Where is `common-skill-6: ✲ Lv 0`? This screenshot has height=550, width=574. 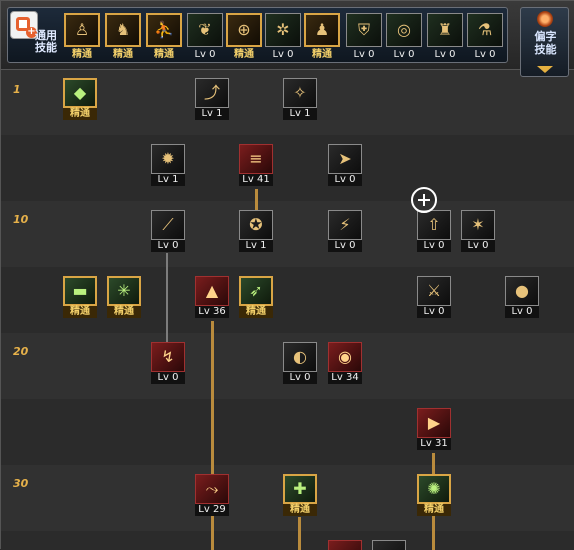
common-skill-6: ✲ Lv 0 is located at coordinates (283, 38).